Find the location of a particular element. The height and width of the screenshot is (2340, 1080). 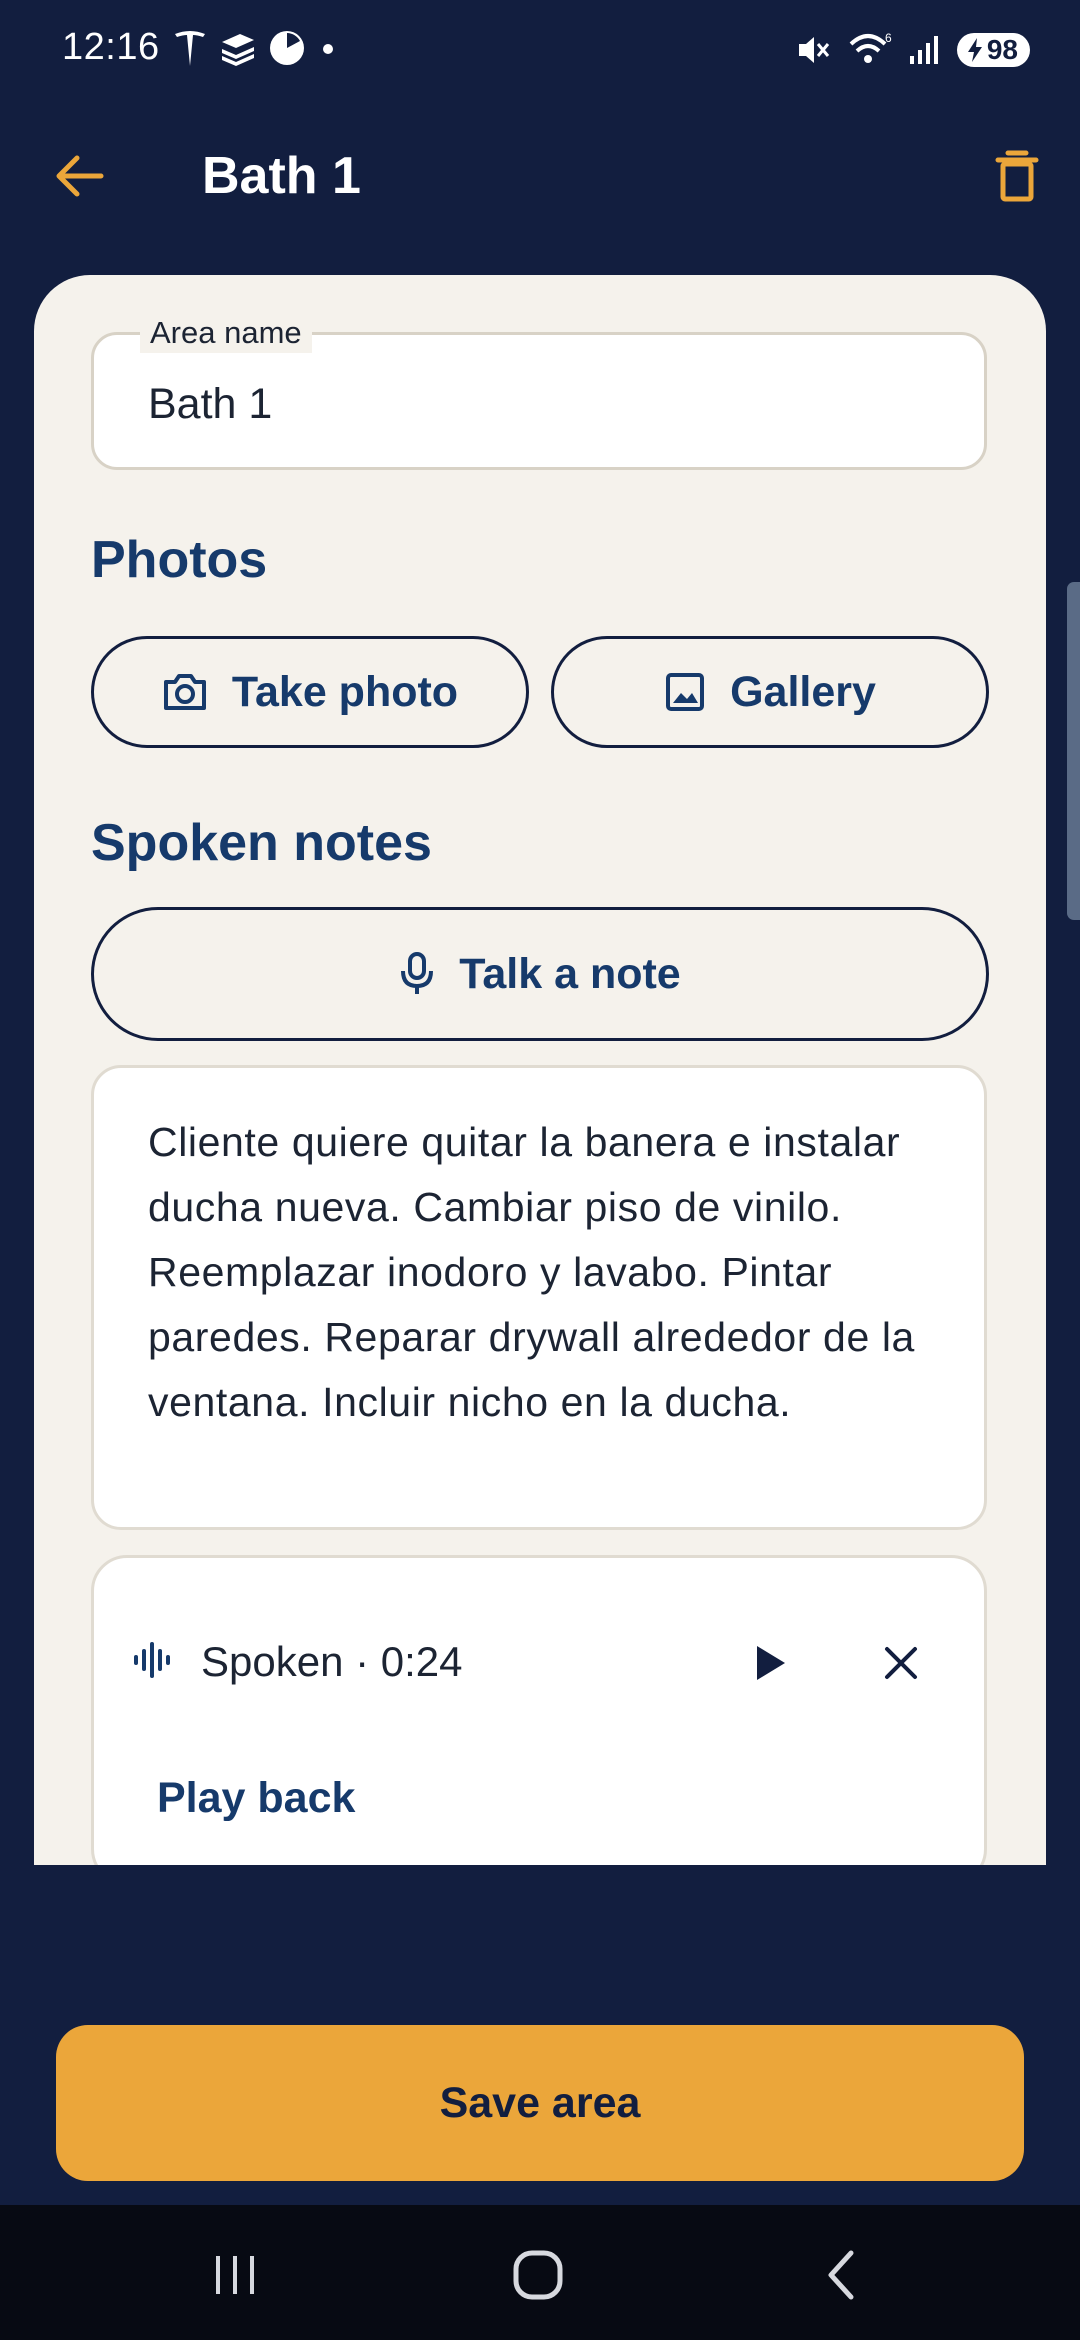

battery-level: 98 is located at coordinates (1002, 49).